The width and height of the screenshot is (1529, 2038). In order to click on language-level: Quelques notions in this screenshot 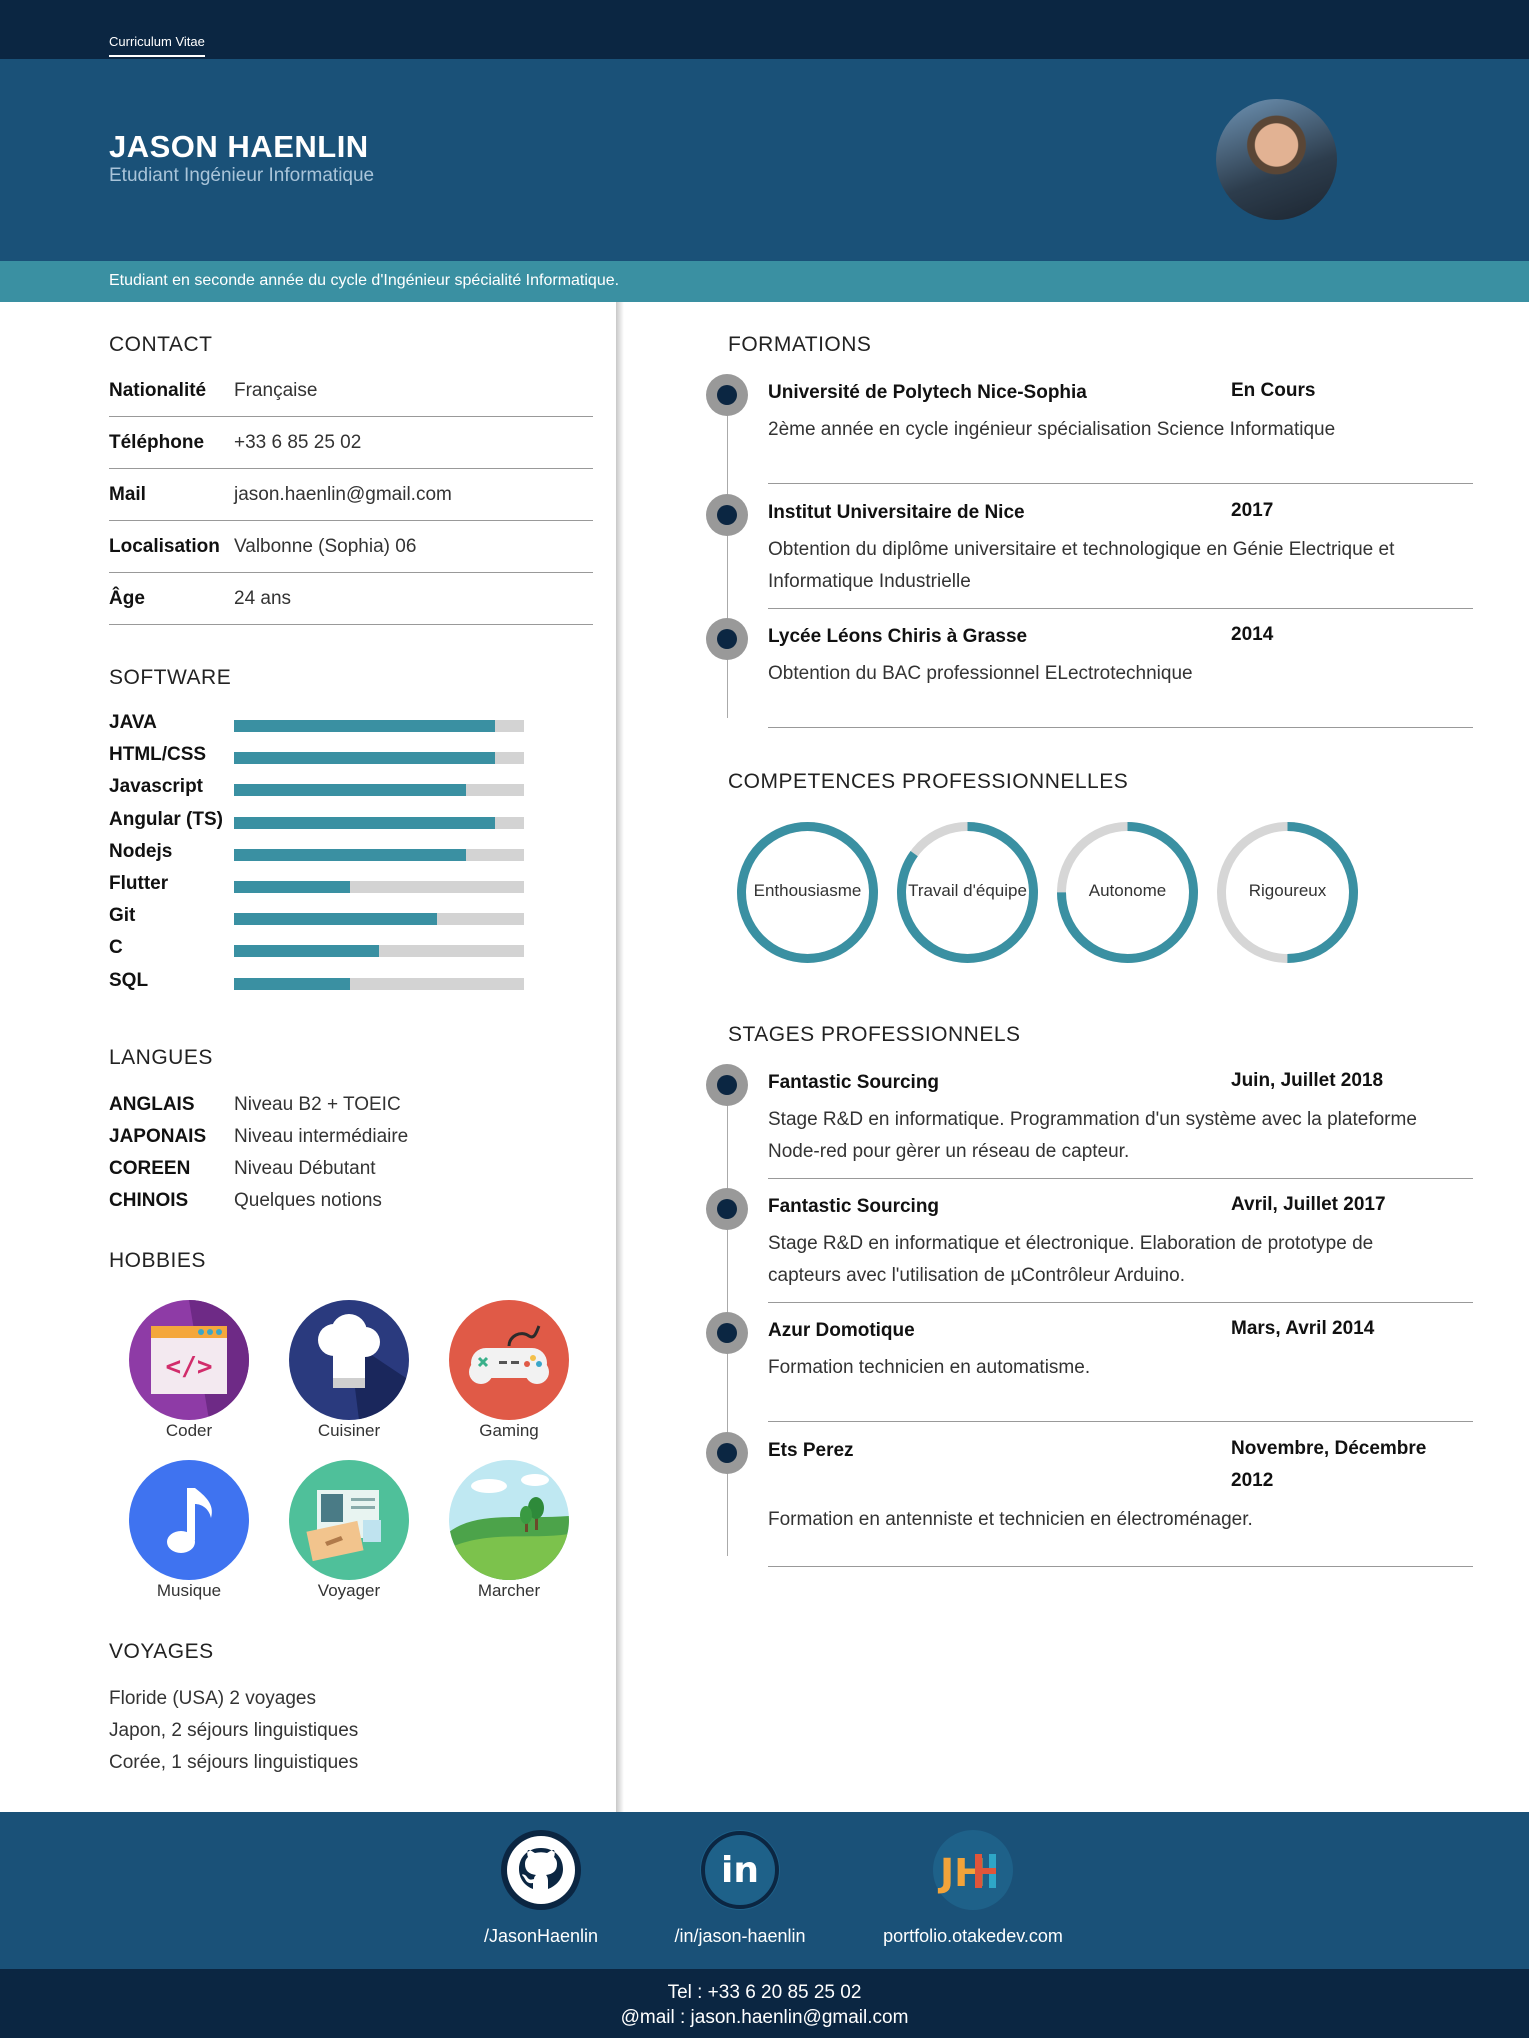, I will do `click(308, 1200)`.